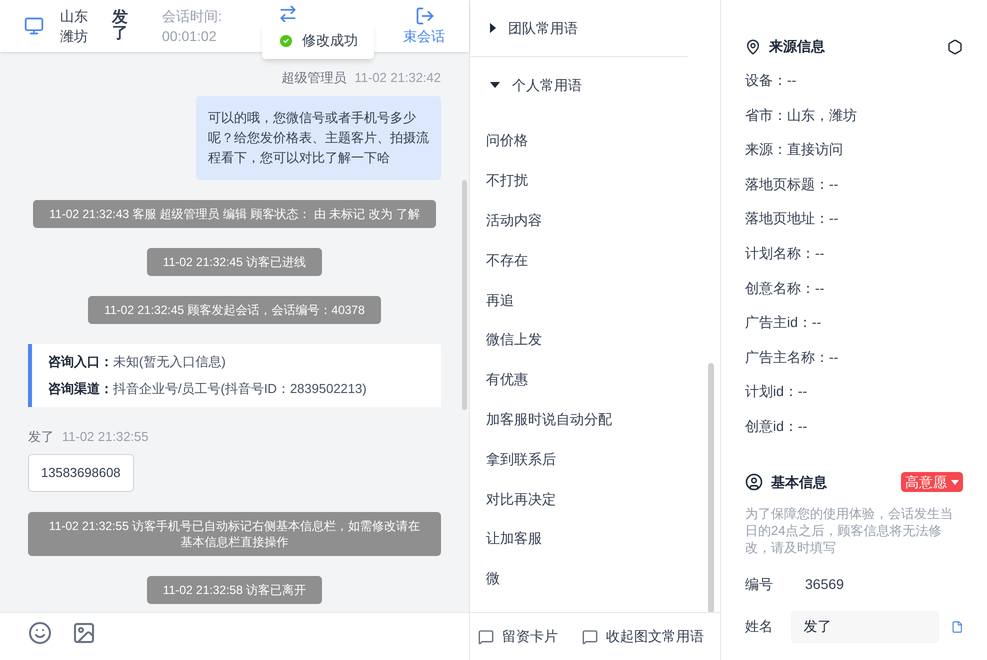 The height and width of the screenshot is (660, 987). Describe the element at coordinates (864, 626) in the screenshot. I see `input-field: 发了` at that location.